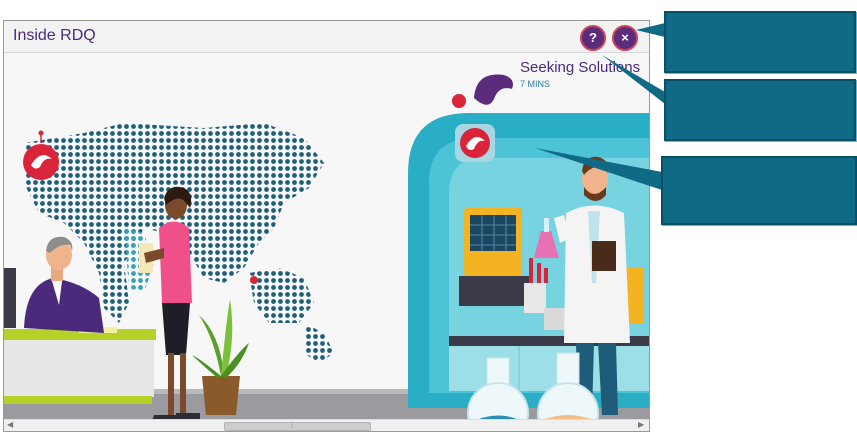  Describe the element at coordinates (580, 67) in the screenshot. I see `hotspot-title: Seeking Solutions` at that location.